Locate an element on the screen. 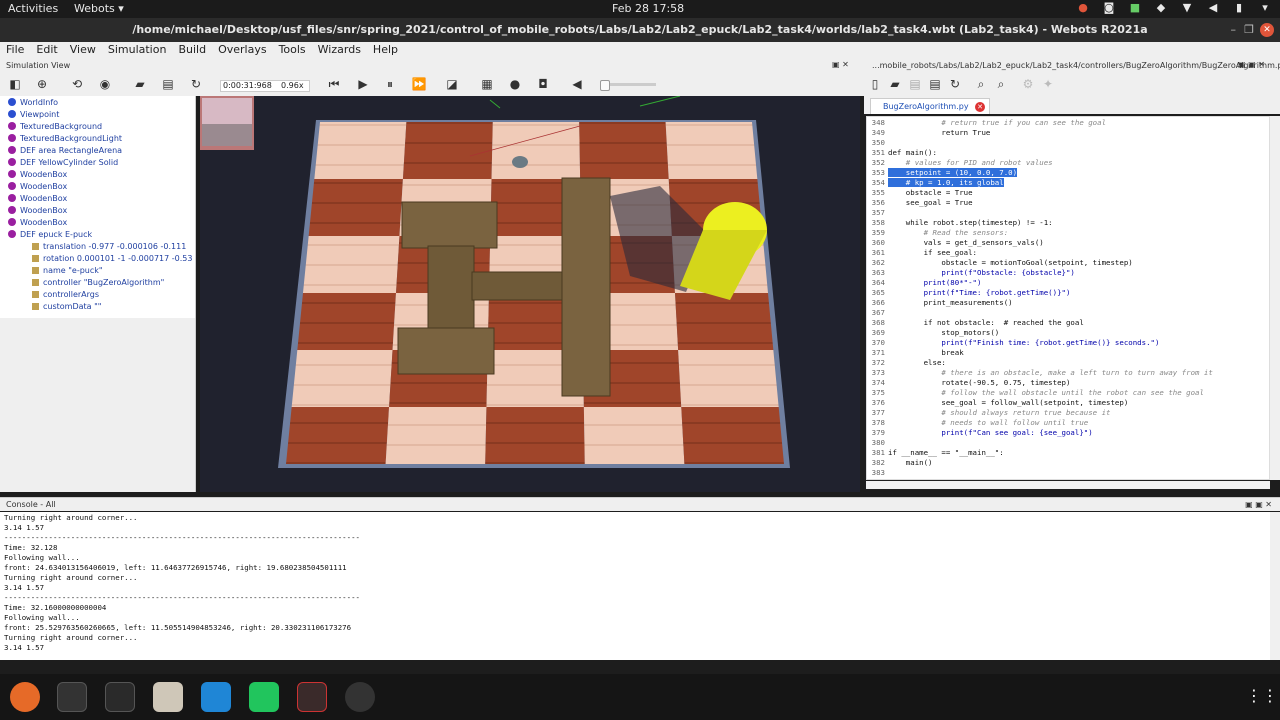 The height and width of the screenshot is (720, 1280). editor-tab: BugZeroAlgorithm.py ✕ is located at coordinates (930, 106).